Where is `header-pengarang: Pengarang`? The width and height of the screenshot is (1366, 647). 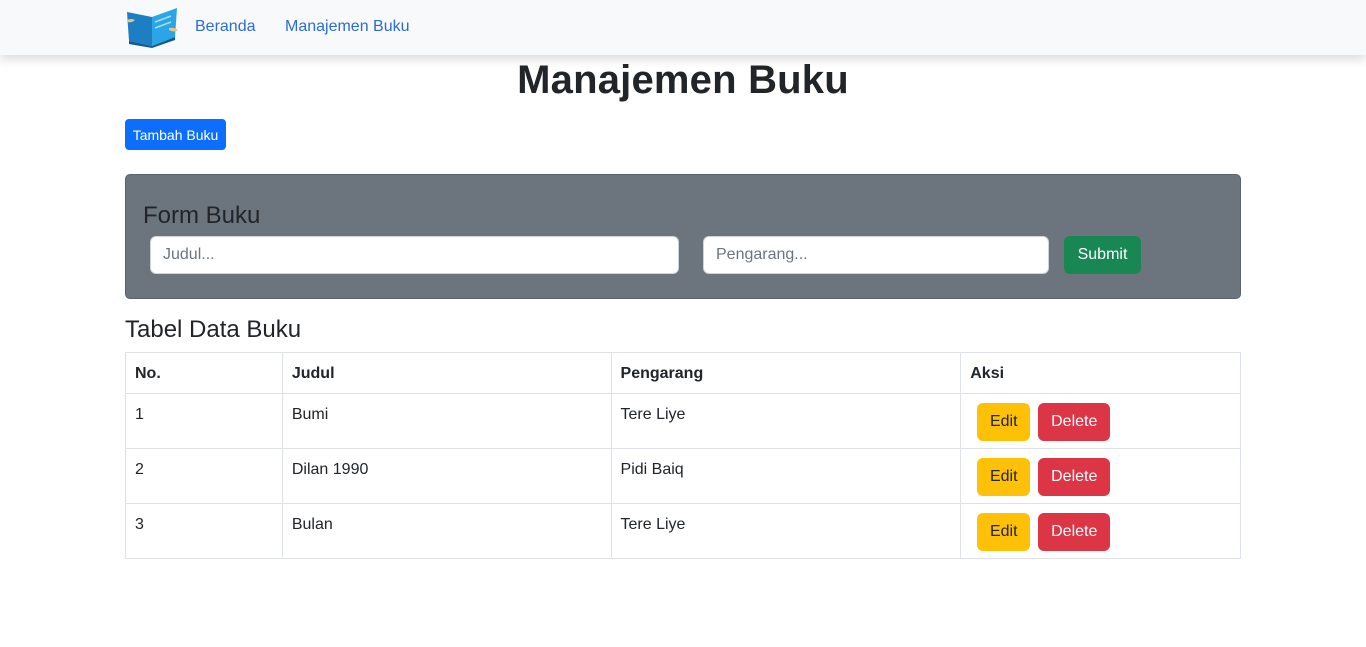
header-pengarang: Pengarang is located at coordinates (786, 373).